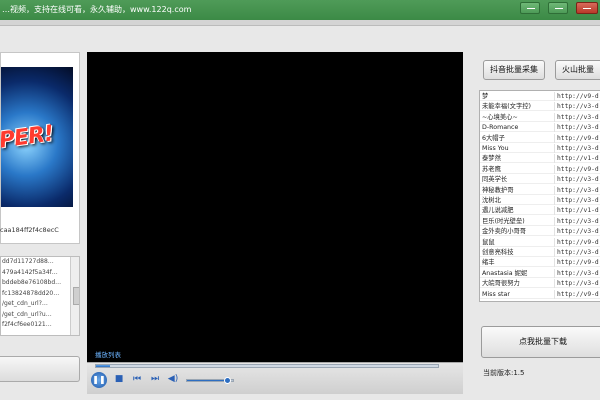 The image size is (600, 400). What do you see at coordinates (267, 366) in the screenshot?
I see `seek-bar` at bounding box center [267, 366].